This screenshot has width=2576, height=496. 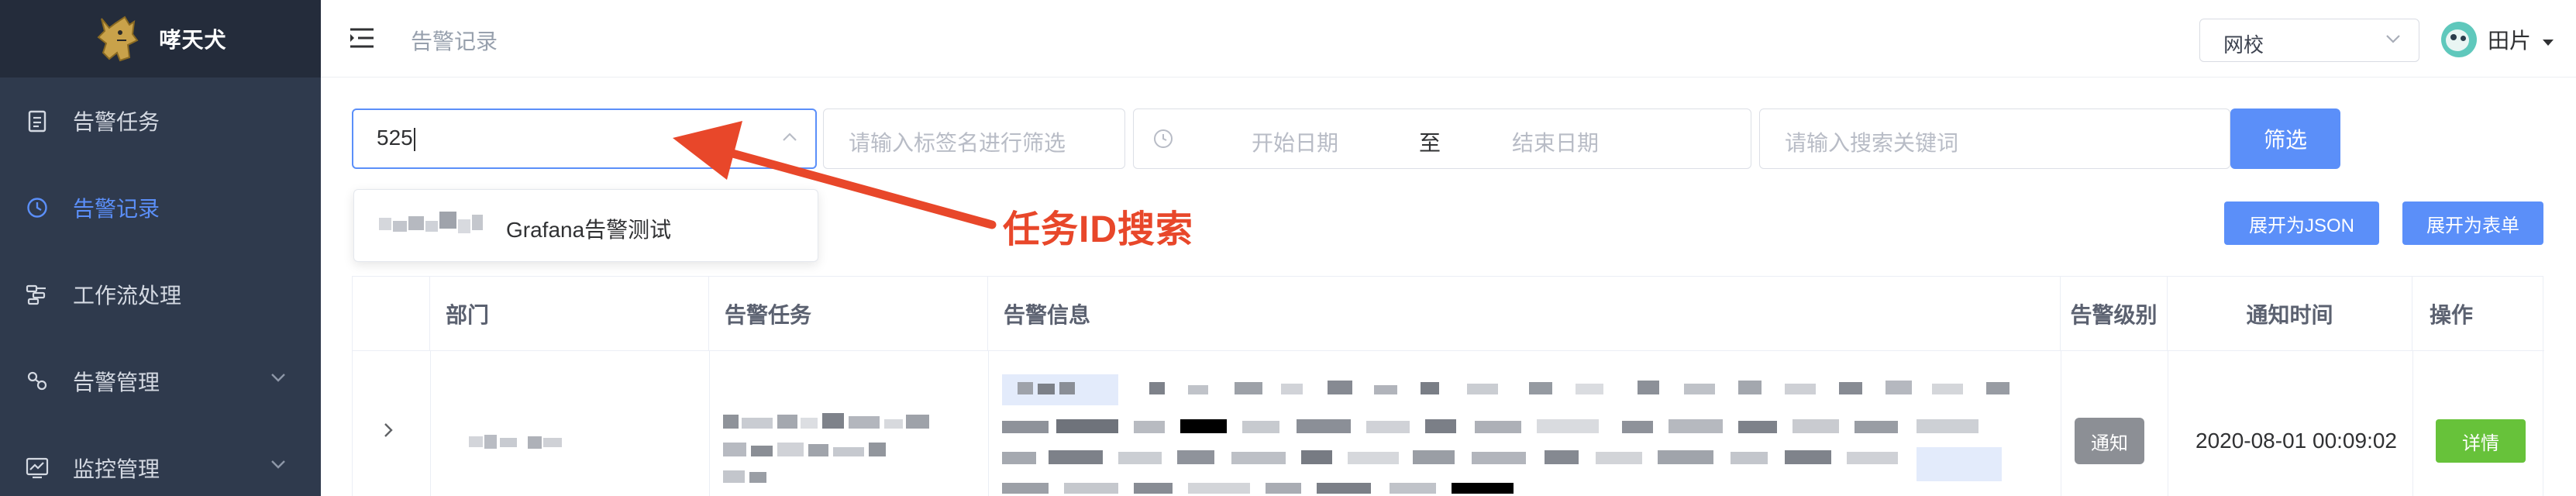 I want to click on sidebar-item-workflow: 工作流处理, so click(x=160, y=294).